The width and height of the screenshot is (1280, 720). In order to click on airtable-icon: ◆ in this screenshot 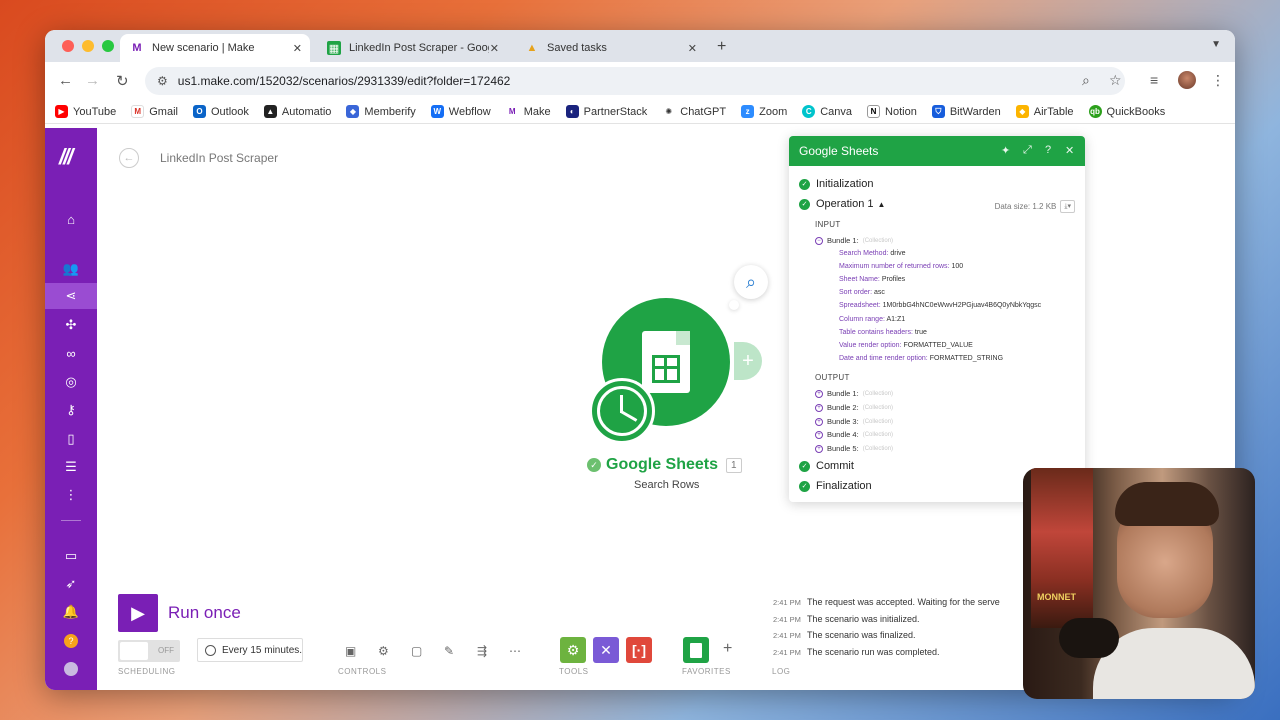, I will do `click(1022, 111)`.